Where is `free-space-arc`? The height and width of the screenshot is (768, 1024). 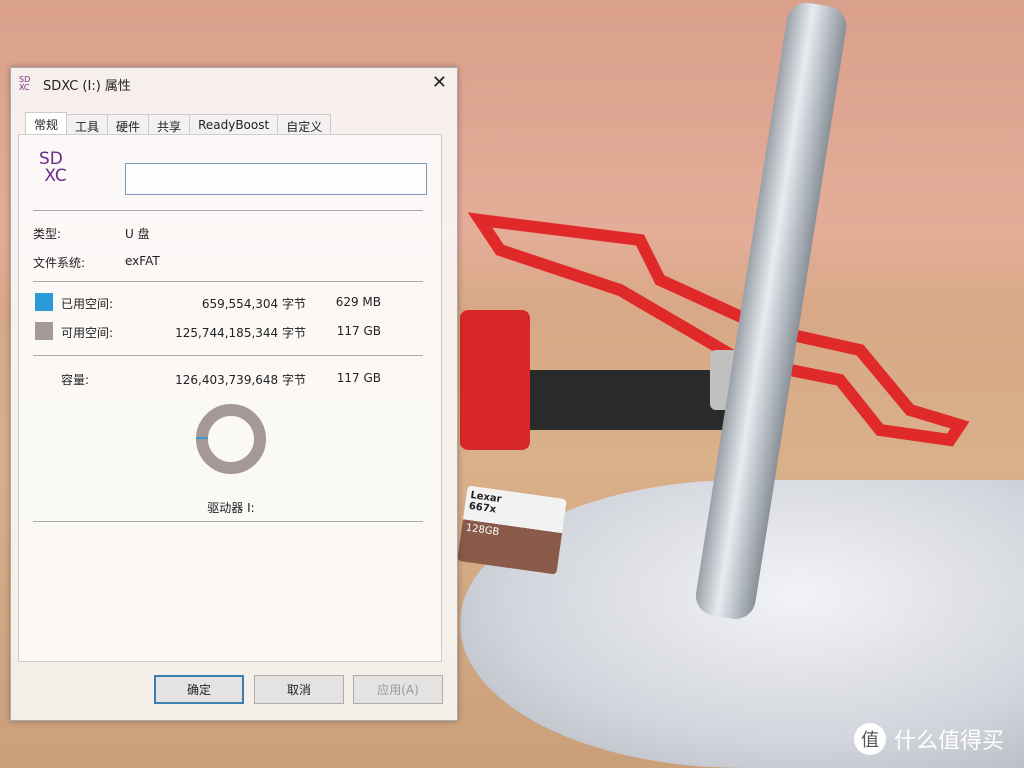 free-space-arc is located at coordinates (231, 439).